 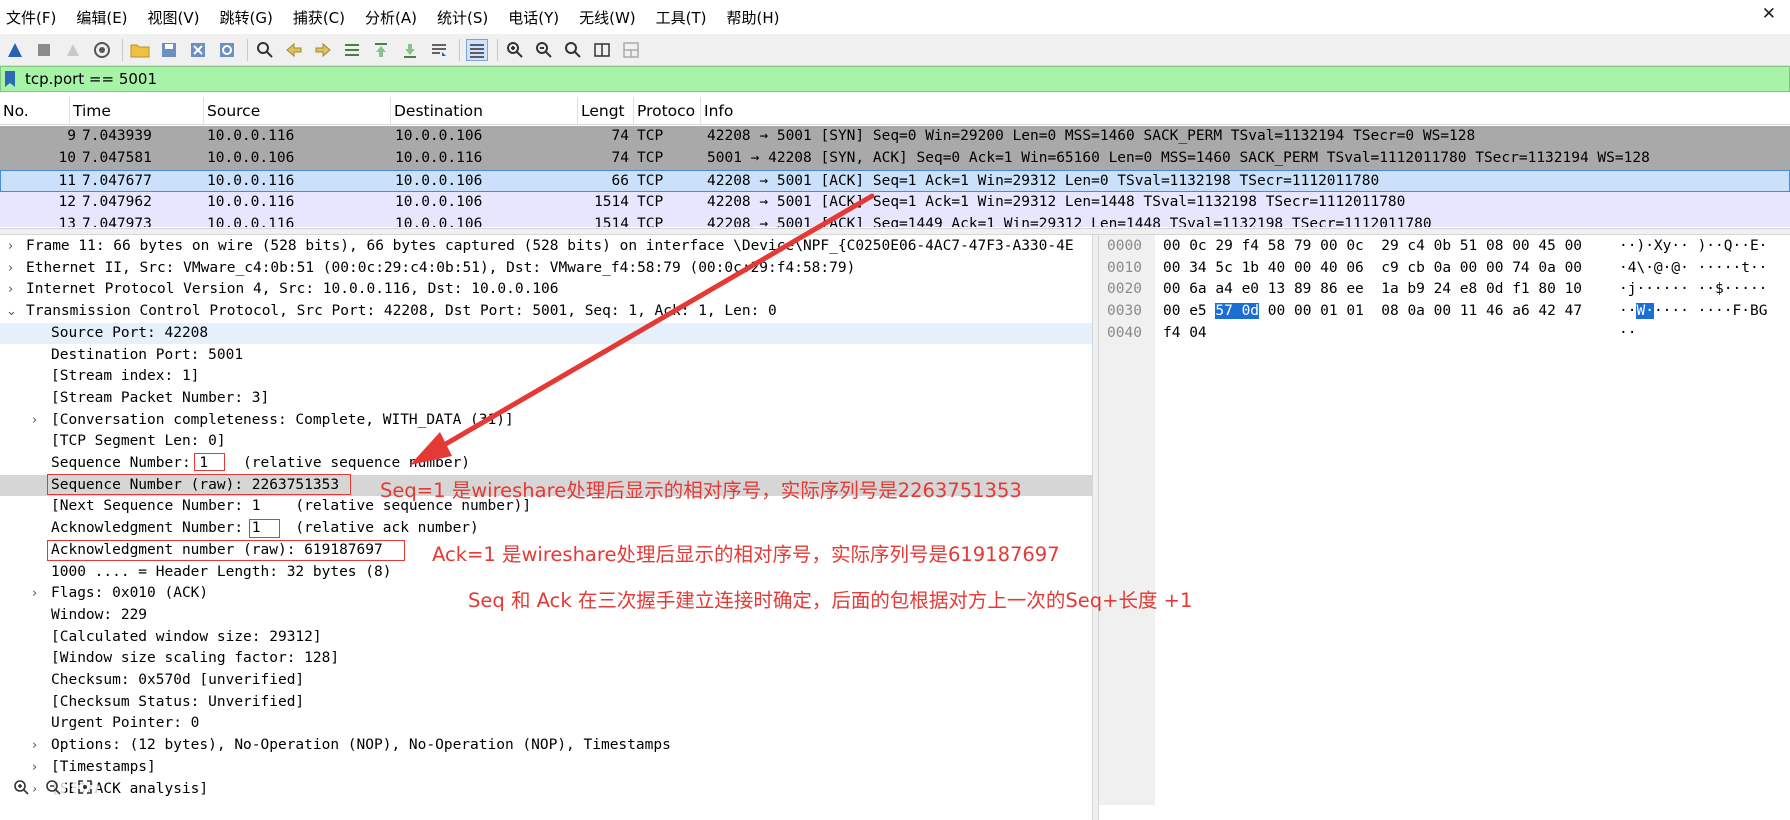 What do you see at coordinates (546, 681) in the screenshot?
I see `detail-row-checksum: Checksum: 0x570d [unverified]` at bounding box center [546, 681].